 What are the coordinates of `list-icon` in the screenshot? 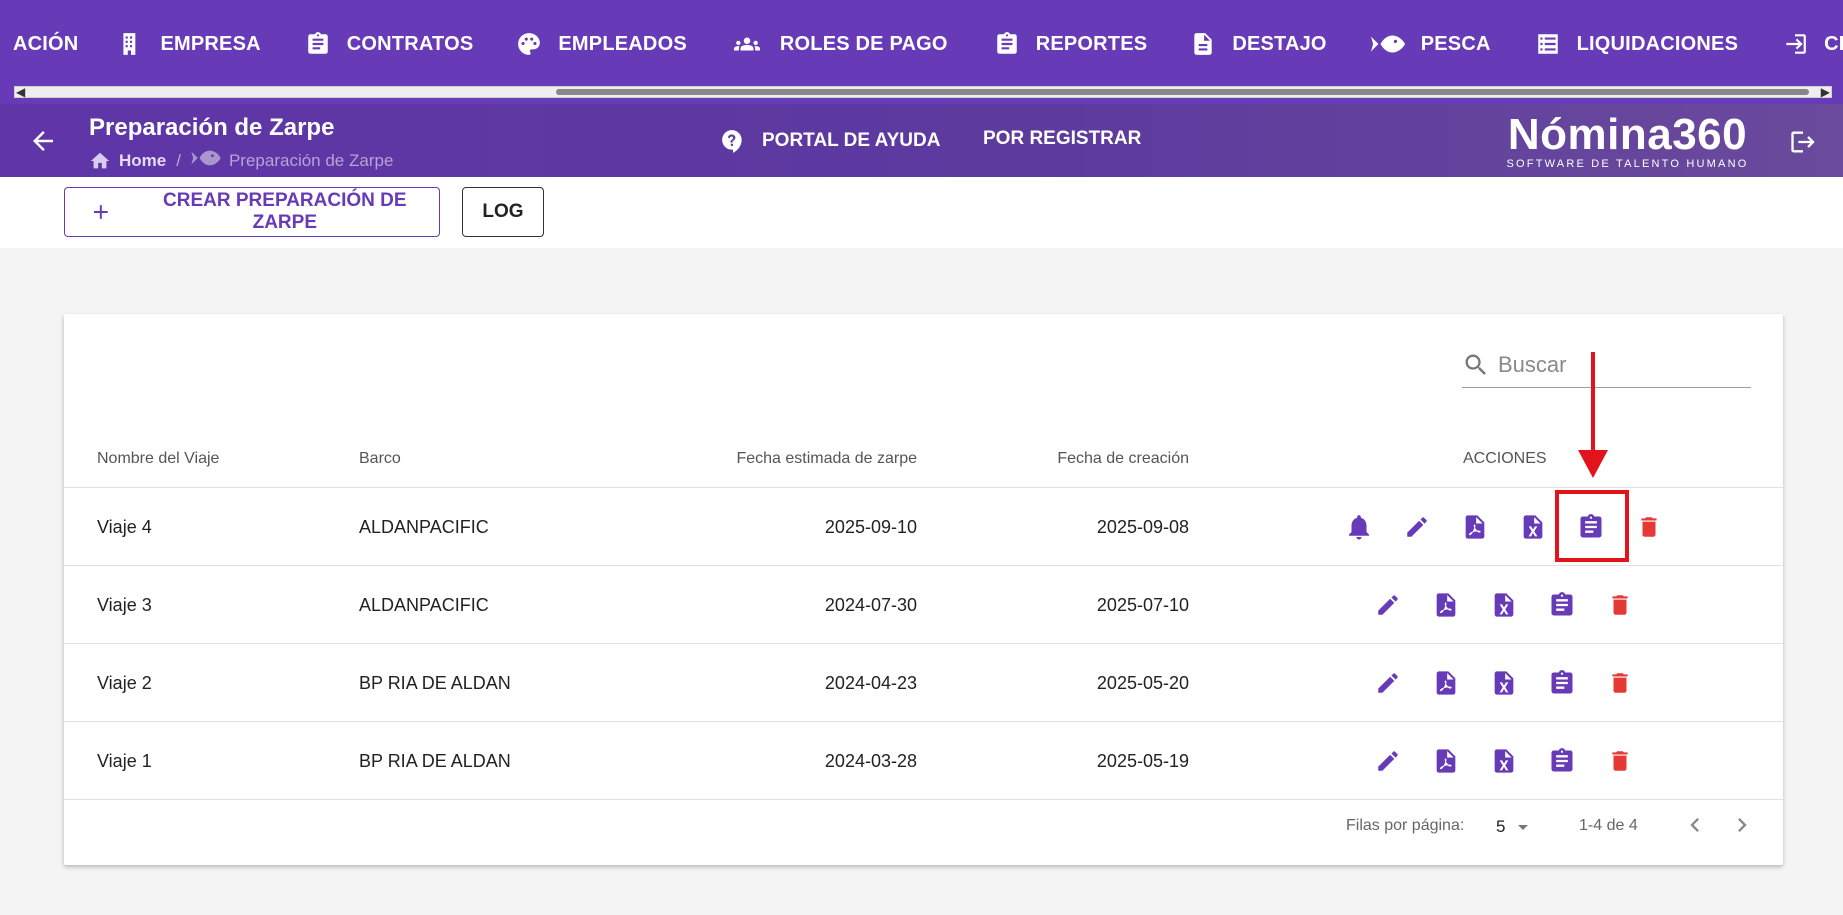 It's located at (1547, 44).